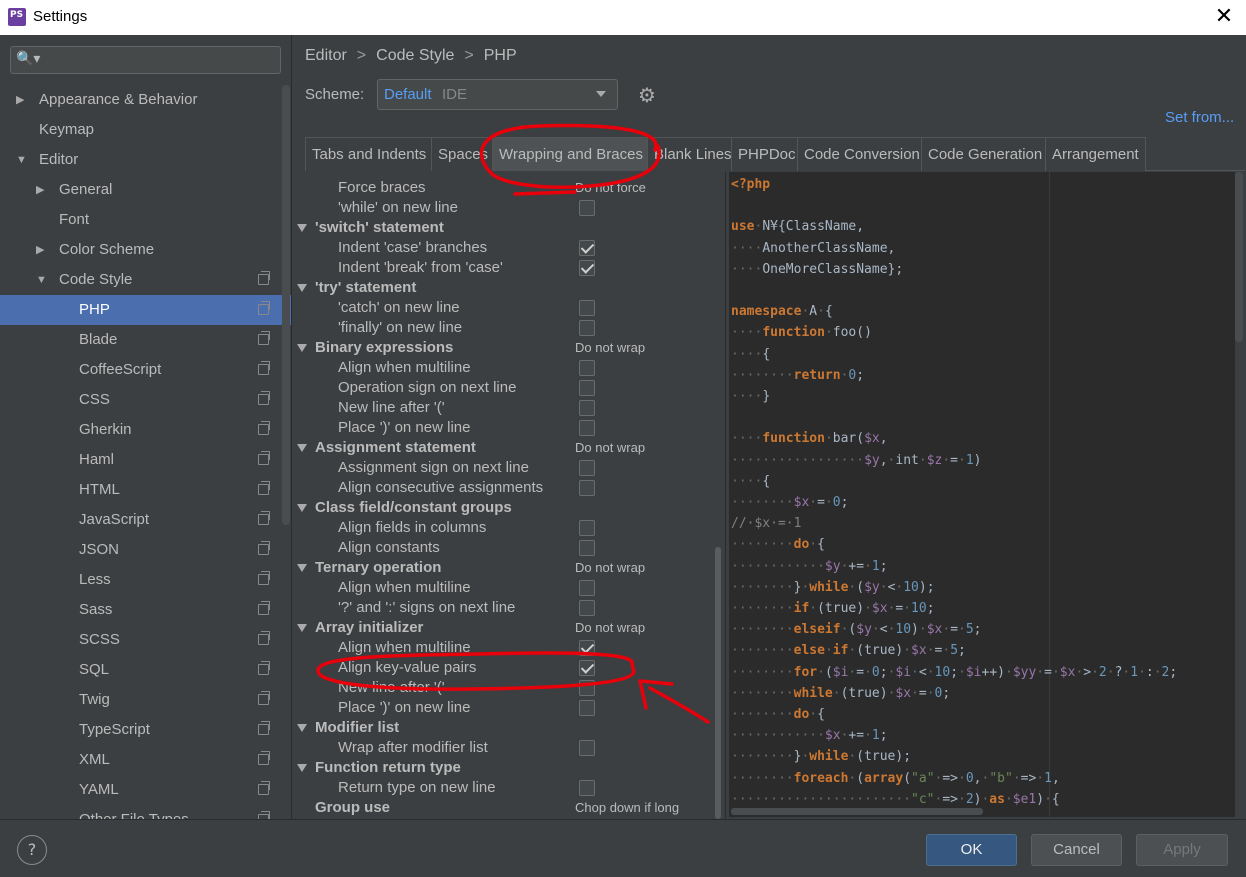  I want to click on sidebar-item: PHP, so click(145, 310).